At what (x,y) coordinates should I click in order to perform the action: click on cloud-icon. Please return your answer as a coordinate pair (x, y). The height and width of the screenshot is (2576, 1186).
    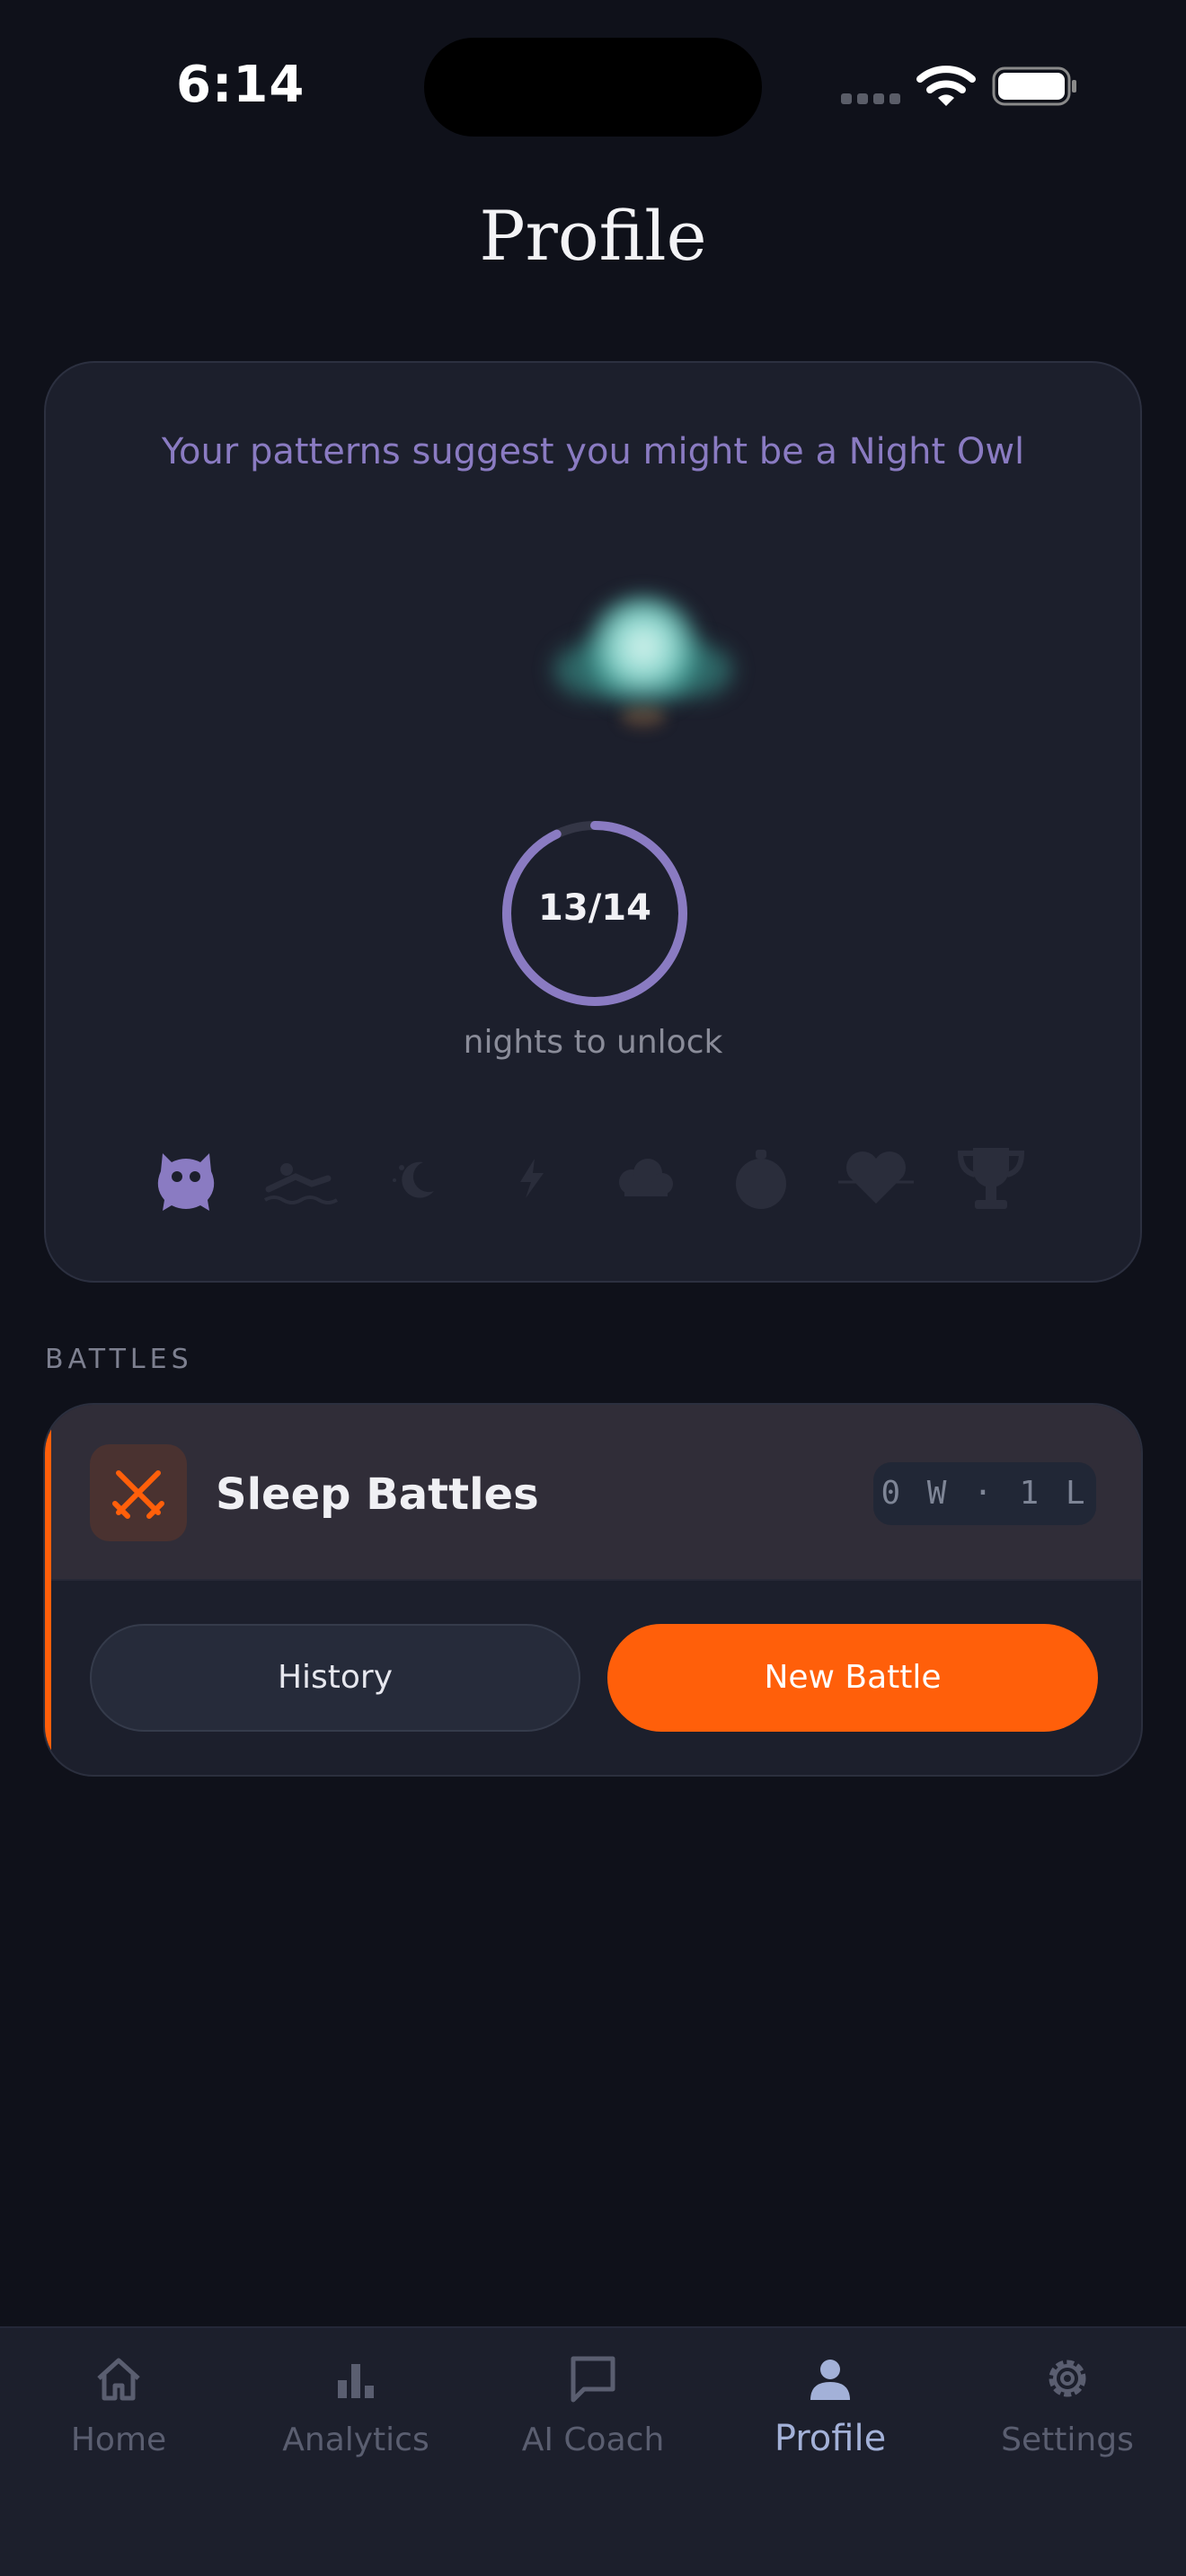
    Looking at the image, I should click on (646, 1176).